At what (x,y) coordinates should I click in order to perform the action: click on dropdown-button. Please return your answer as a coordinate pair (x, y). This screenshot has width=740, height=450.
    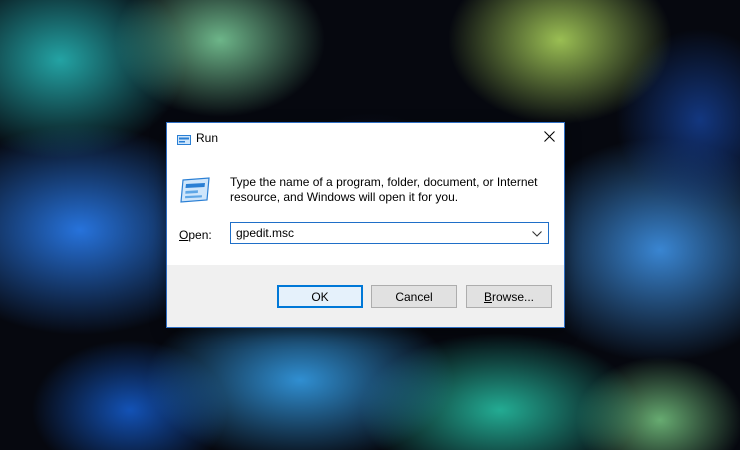
    Looking at the image, I should click on (537, 233).